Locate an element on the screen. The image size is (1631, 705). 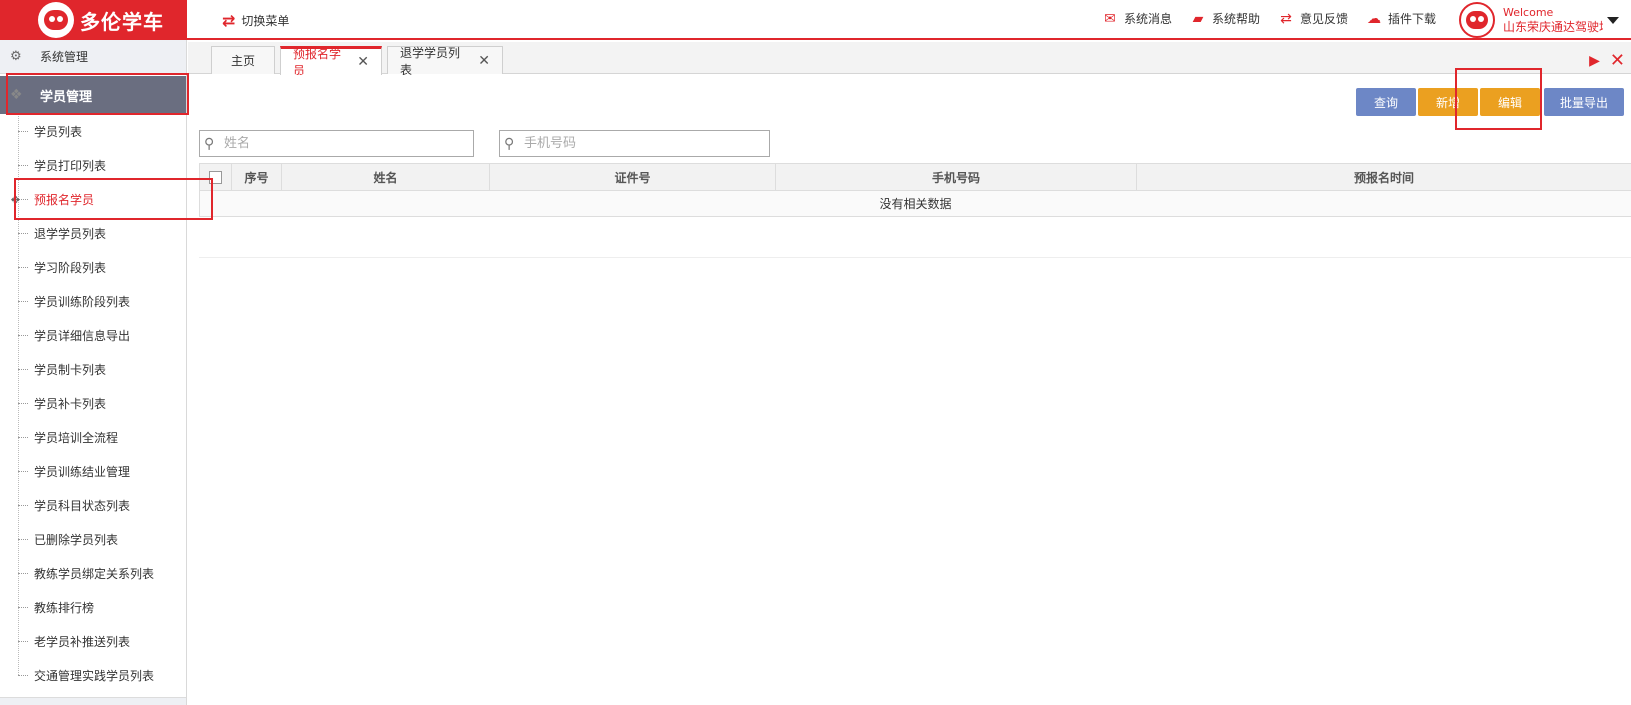
sidebar-item: 退学学员列表 is located at coordinates (93, 233).